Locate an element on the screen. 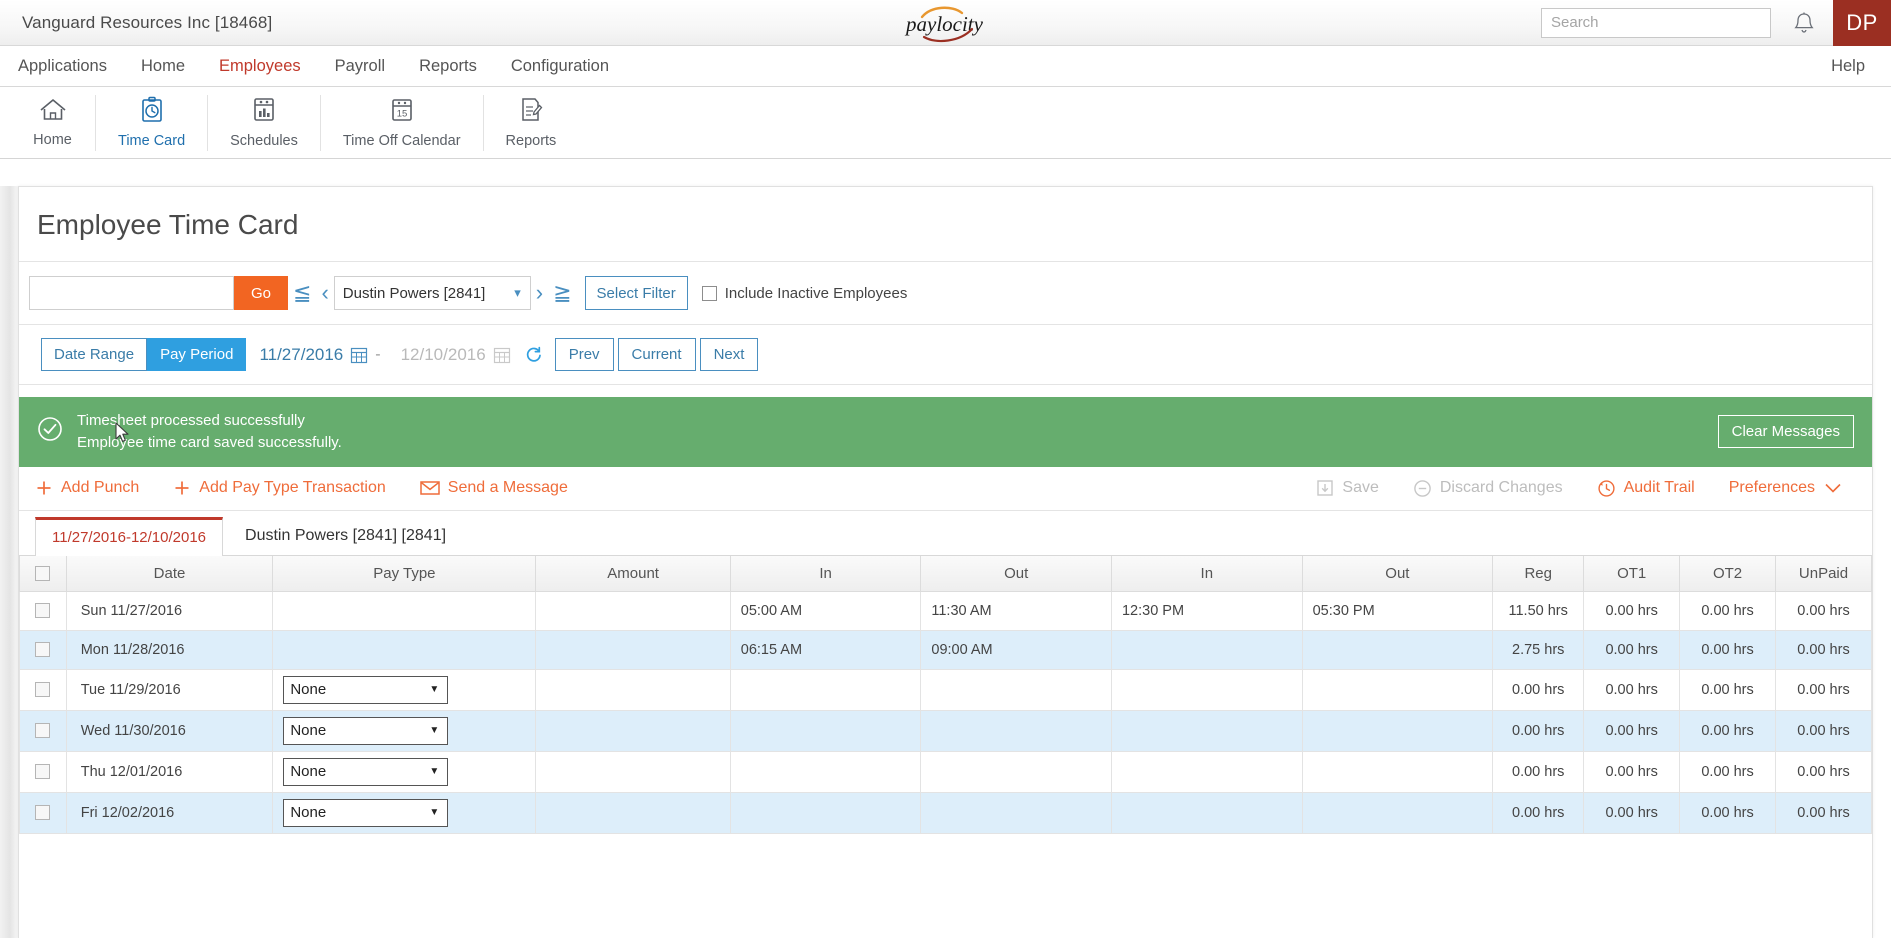 This screenshot has height=938, width=1891. cell-unpaid: 0.00 hrs is located at coordinates (1823, 689).